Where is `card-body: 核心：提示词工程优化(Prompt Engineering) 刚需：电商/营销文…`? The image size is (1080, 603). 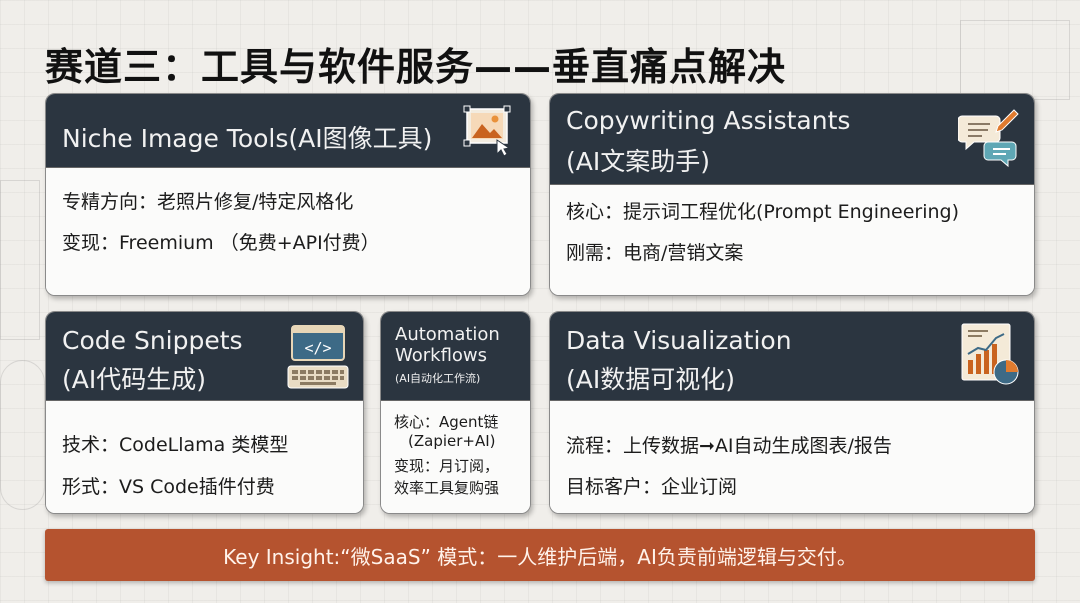
card-body: 核心：提示词工程优化(Prompt Engineering) 刚需：电商/营销文… is located at coordinates (792, 239).